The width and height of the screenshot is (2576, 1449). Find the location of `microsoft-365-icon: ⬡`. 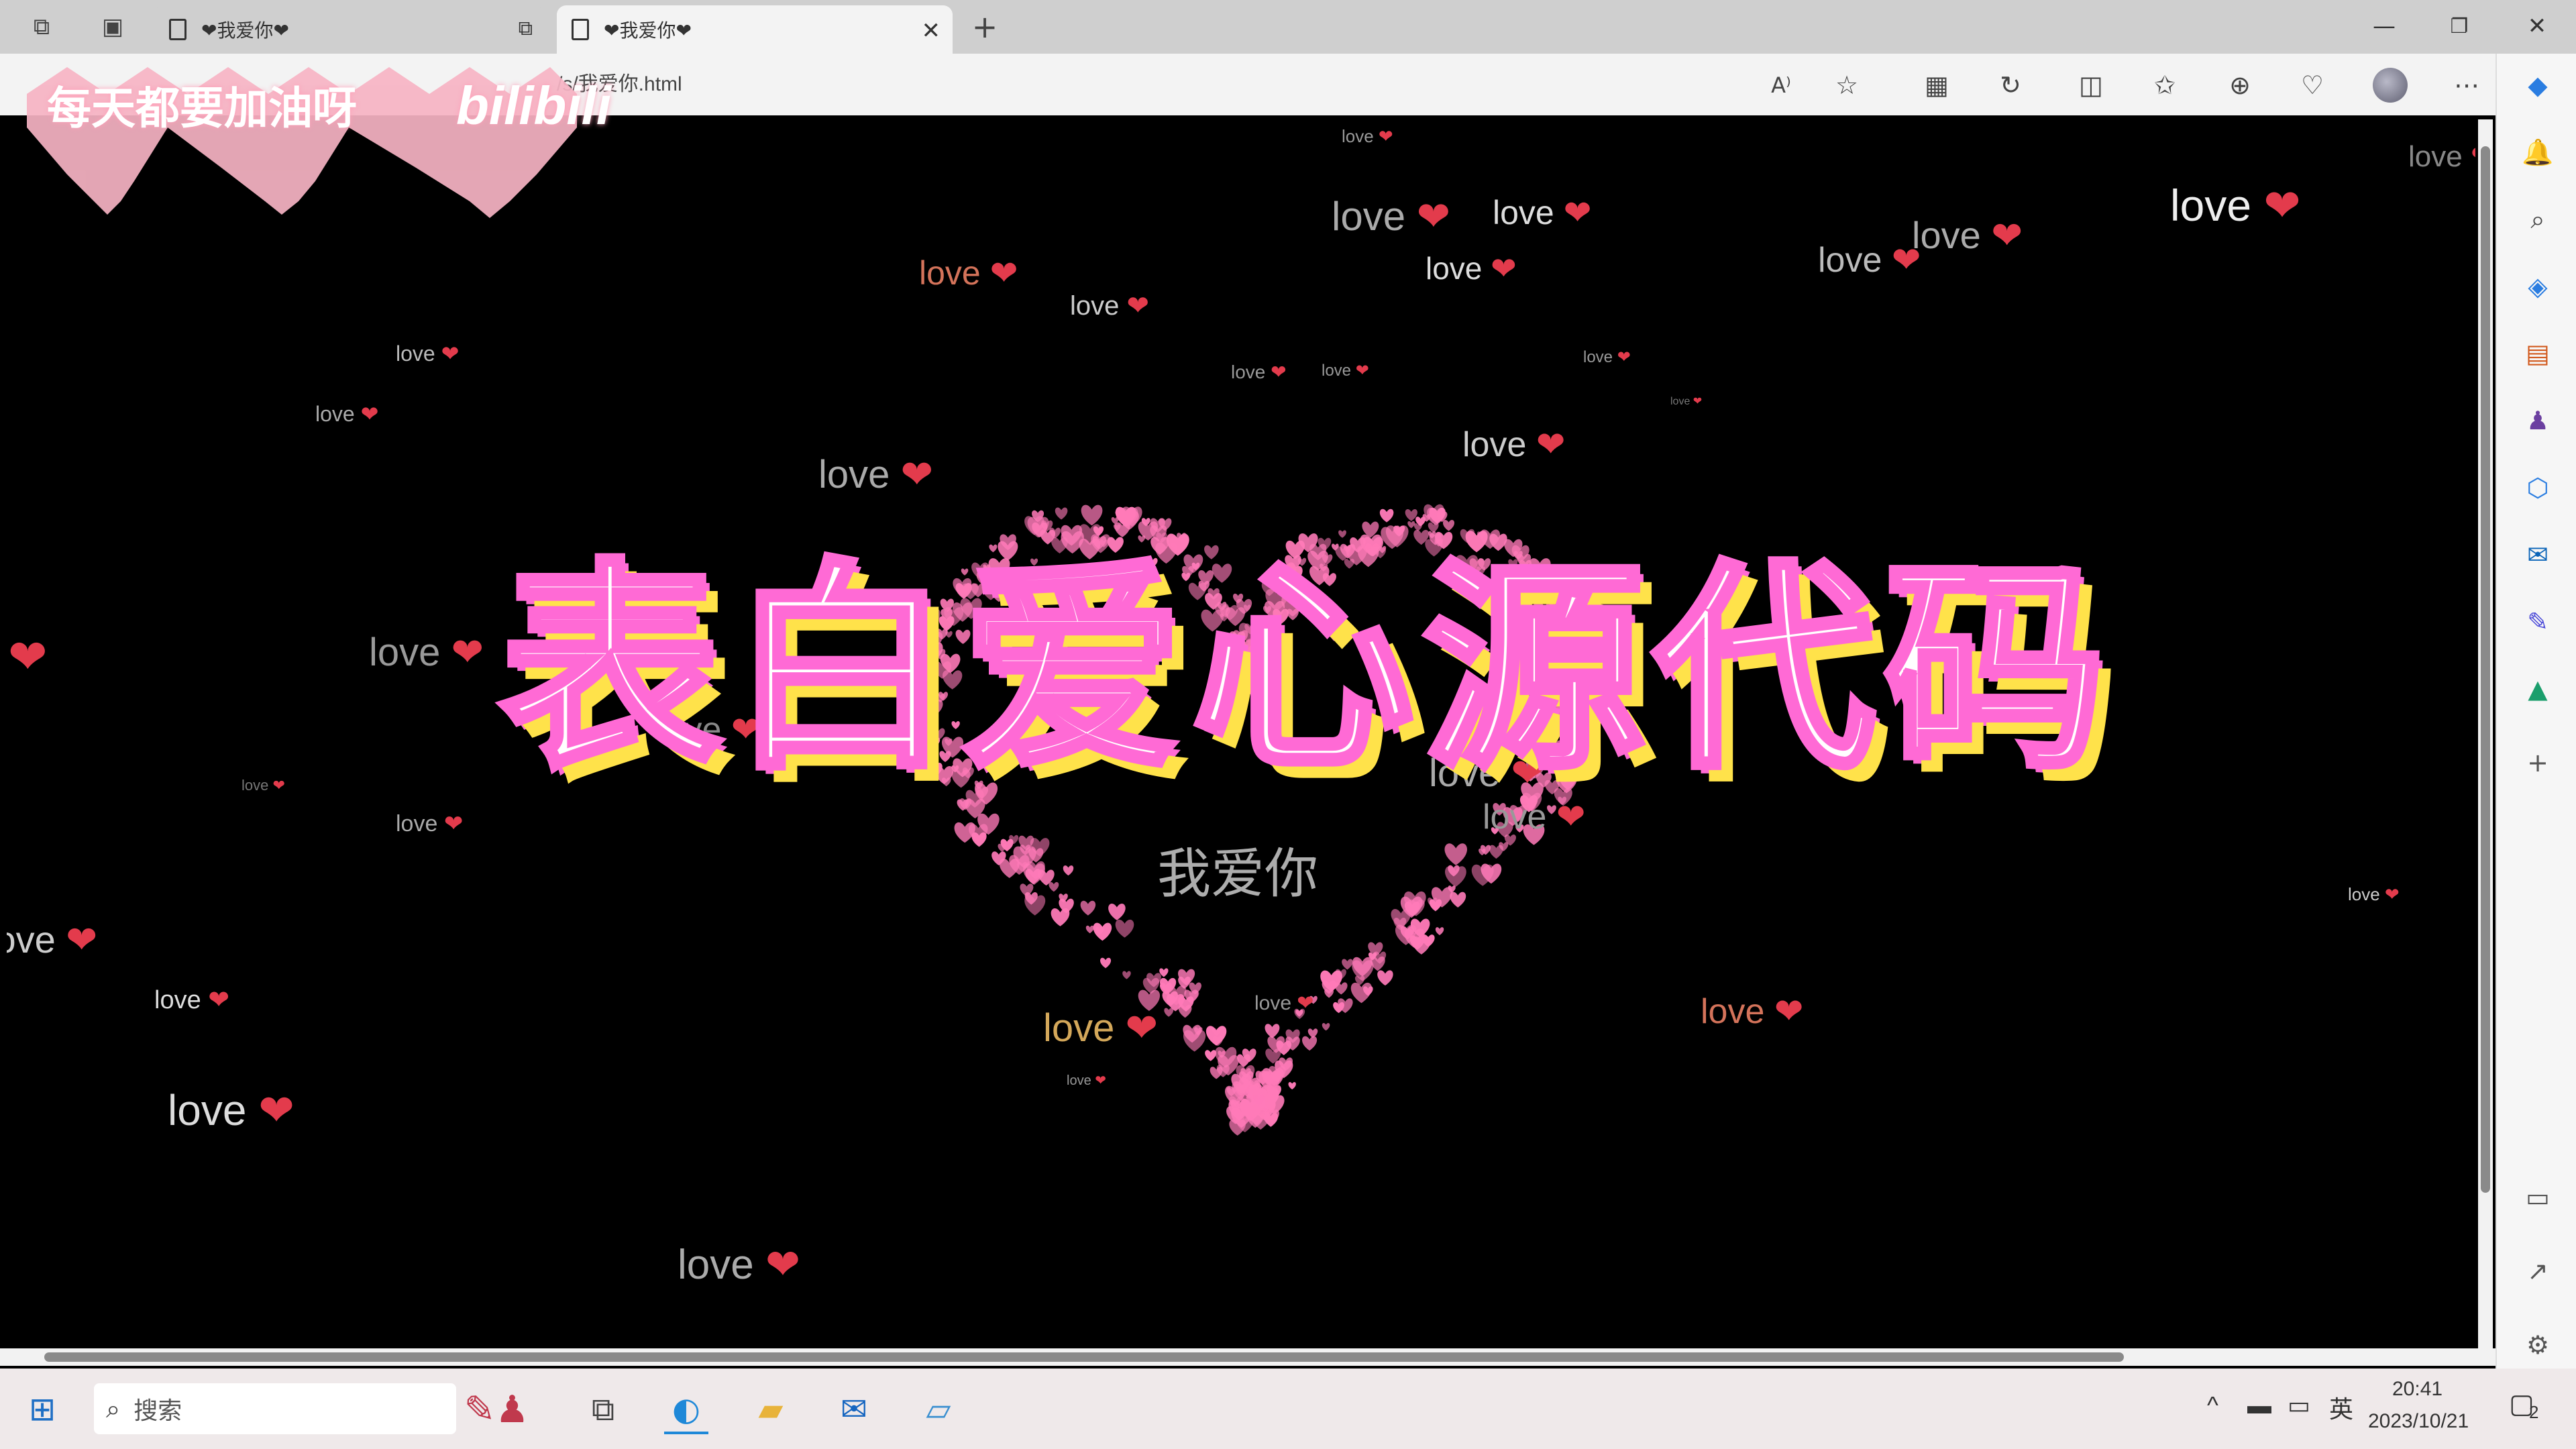

microsoft-365-icon: ⬡ is located at coordinates (2538, 487).